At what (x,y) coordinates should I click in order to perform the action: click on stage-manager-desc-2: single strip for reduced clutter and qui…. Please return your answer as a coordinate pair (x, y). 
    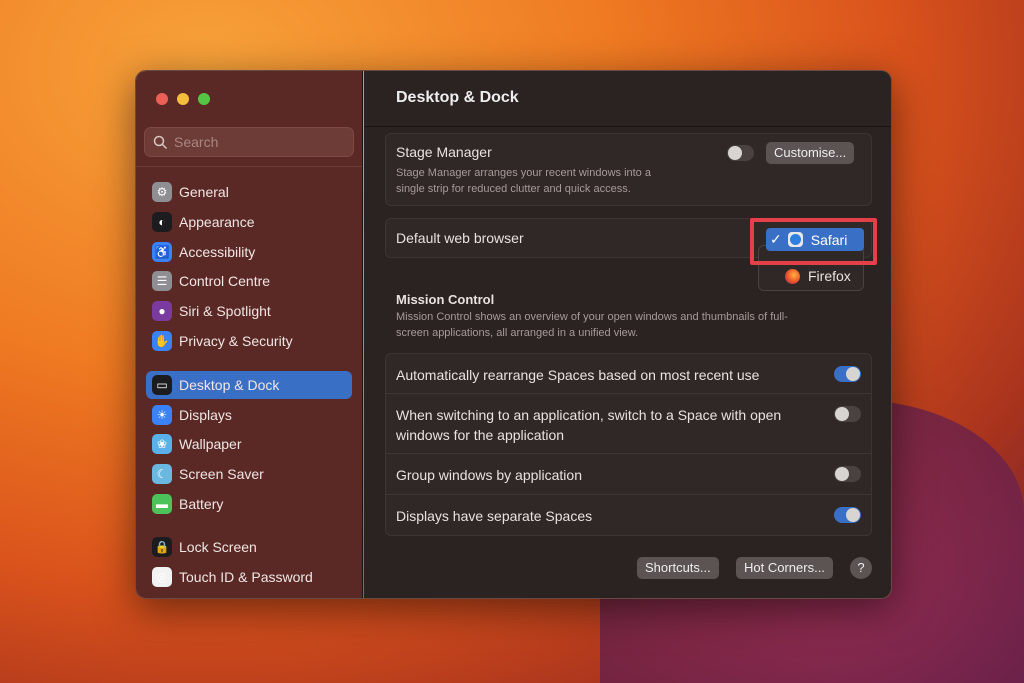
    Looking at the image, I should click on (513, 189).